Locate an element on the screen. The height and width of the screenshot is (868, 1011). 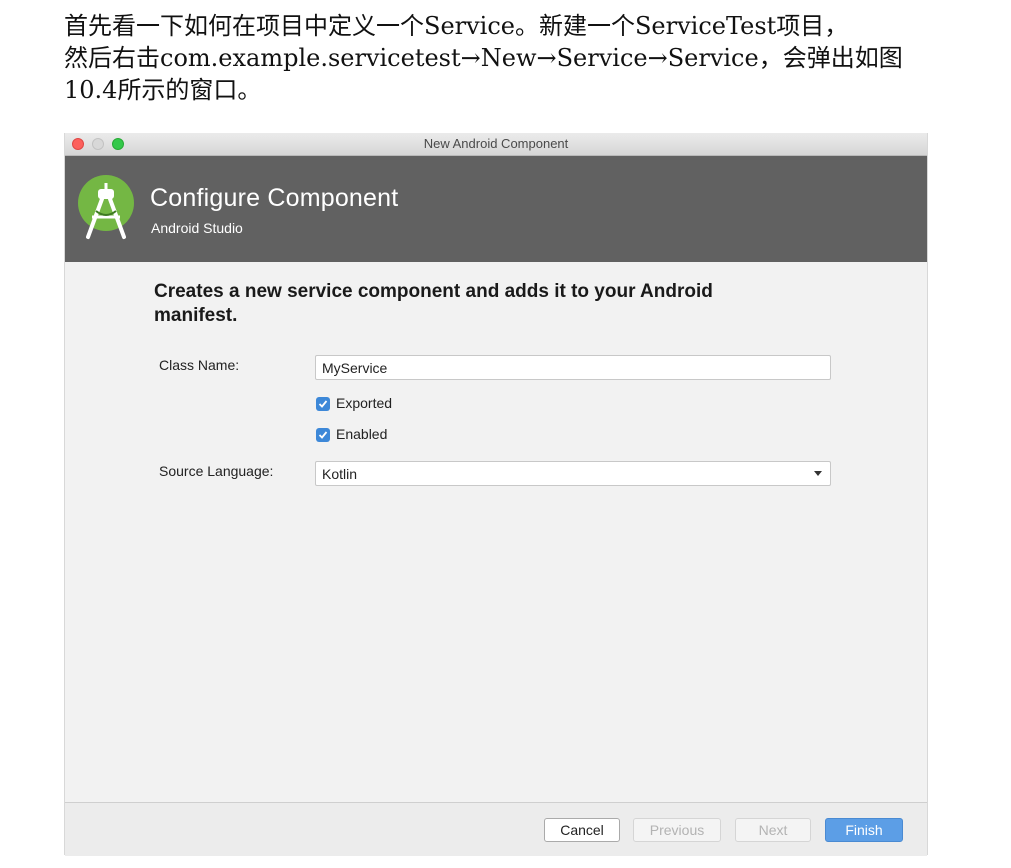
cancel-button: Cancel is located at coordinates (582, 830).